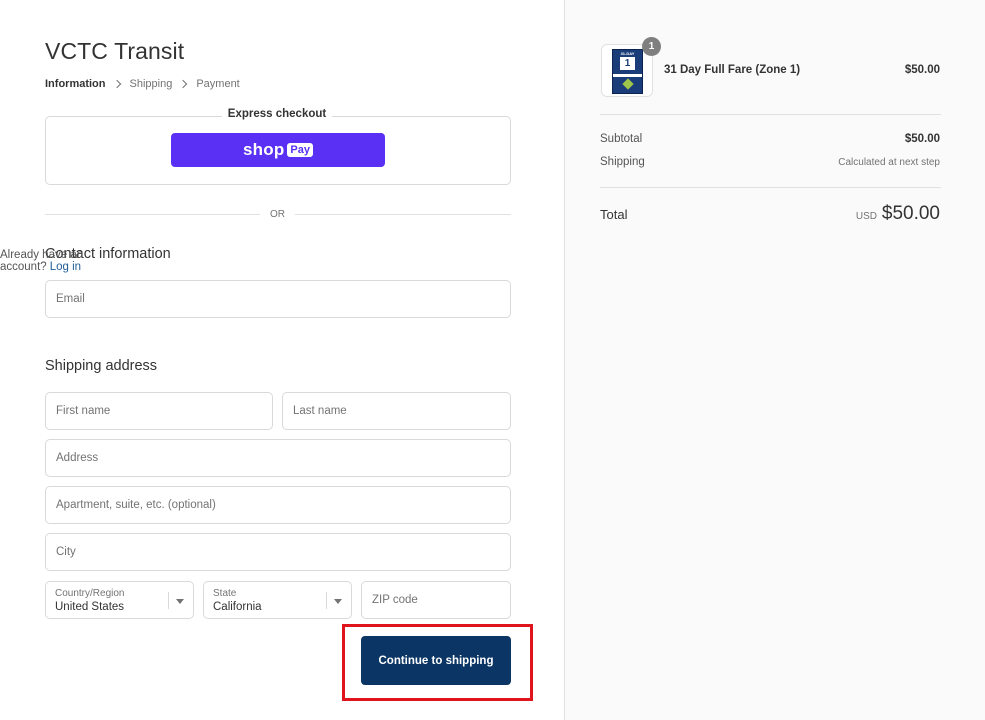 Image resolution: width=985 pixels, height=720 pixels. I want to click on email-input, so click(278, 299).